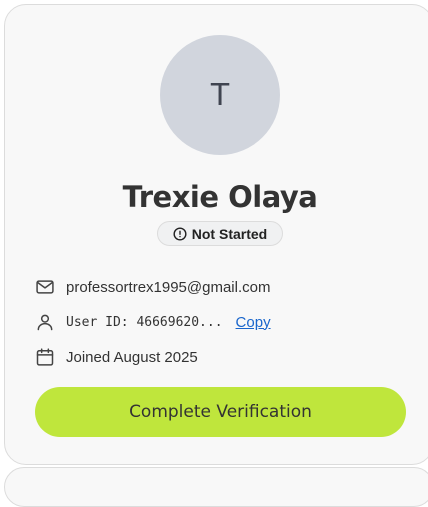  I want to click on status-badge: Not Started, so click(220, 233).